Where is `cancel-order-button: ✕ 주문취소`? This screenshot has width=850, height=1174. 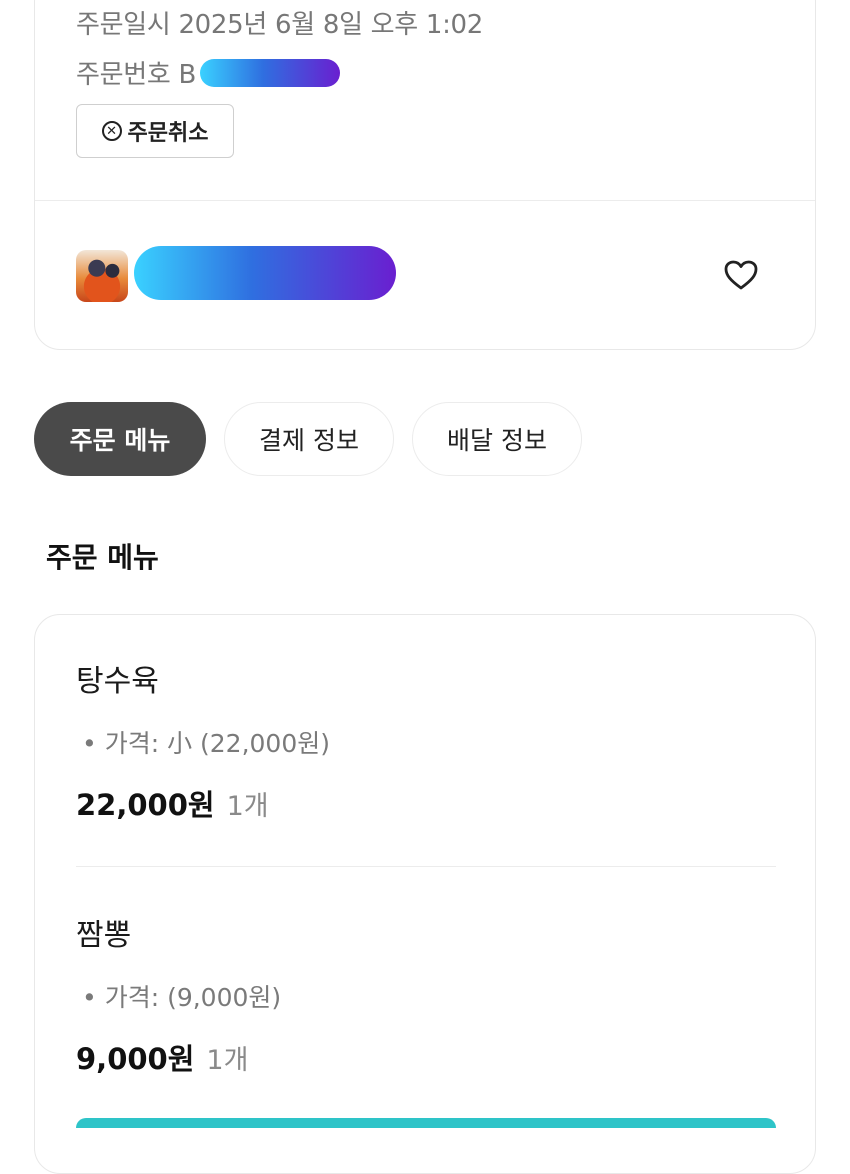
cancel-order-button: ✕ 주문취소 is located at coordinates (155, 131).